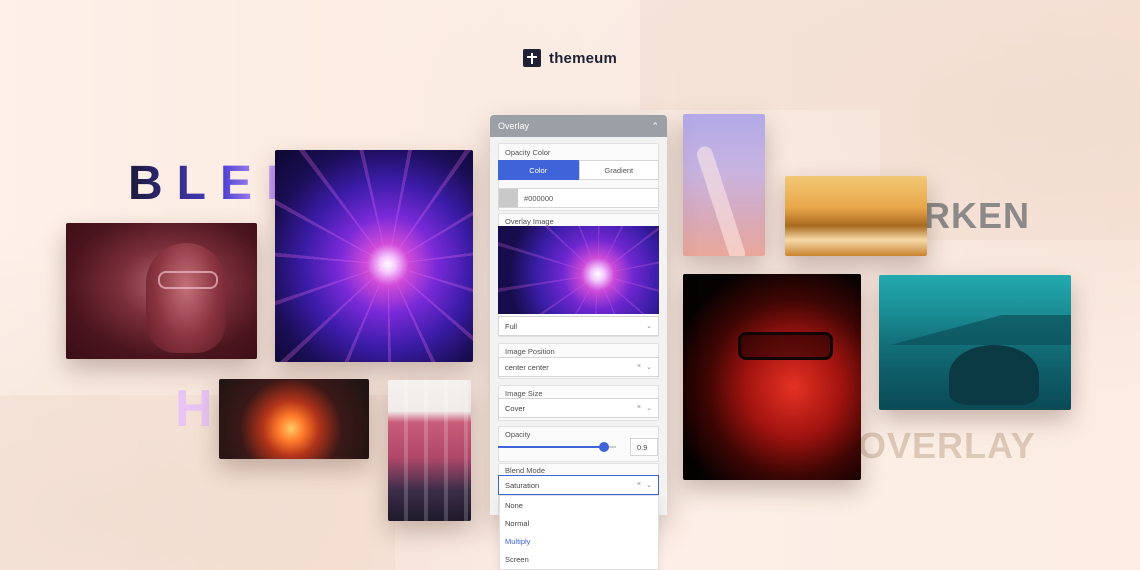 The height and width of the screenshot is (570, 1140). What do you see at coordinates (538, 170) in the screenshot?
I see `tab-color: Color` at bounding box center [538, 170].